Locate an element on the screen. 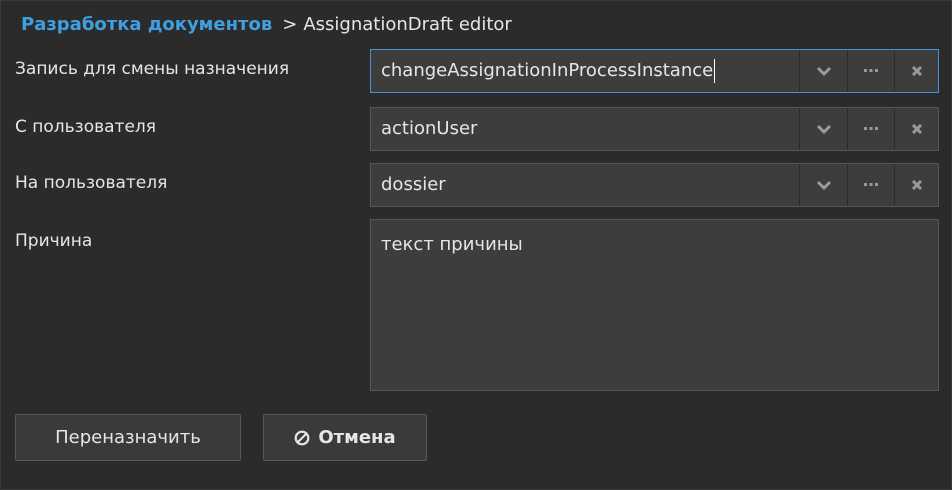 The height and width of the screenshot is (490, 952). cancel-button: Отмена is located at coordinates (345, 437).